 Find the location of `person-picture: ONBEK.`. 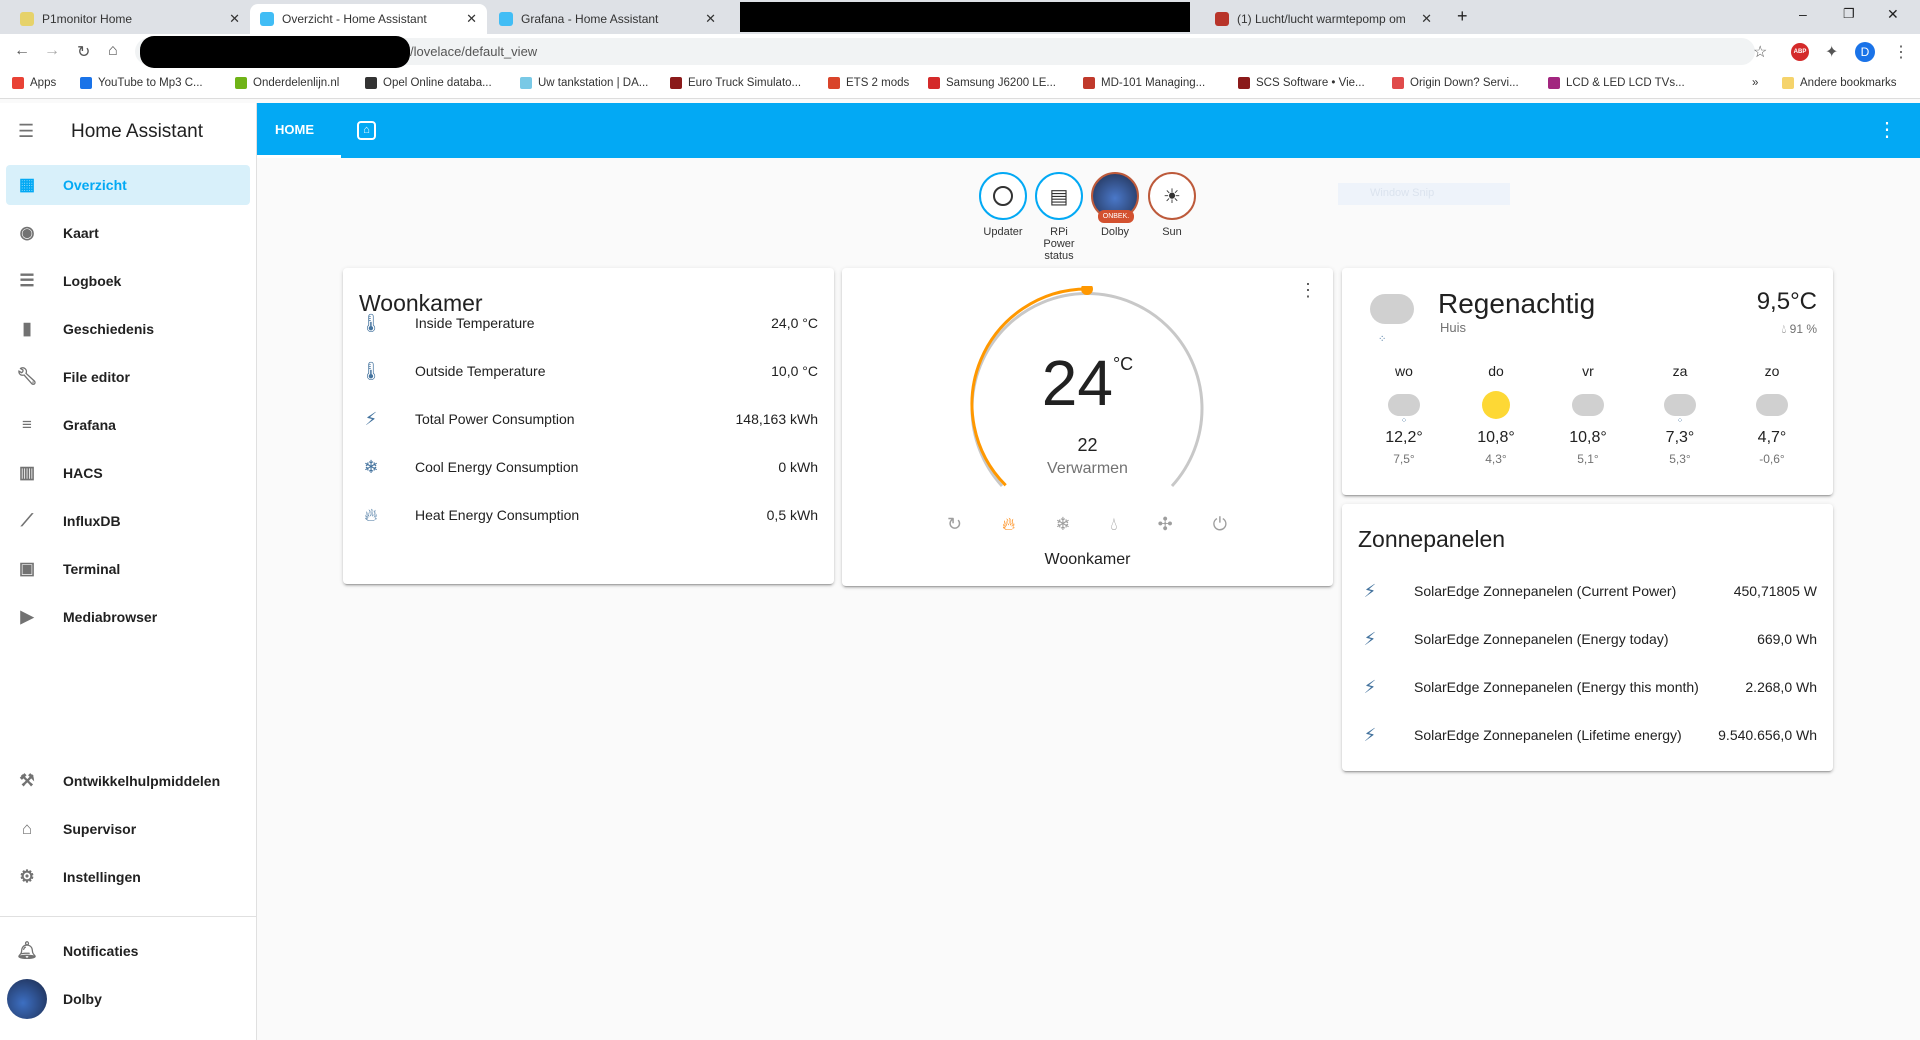

person-picture: ONBEK. is located at coordinates (1115, 197).